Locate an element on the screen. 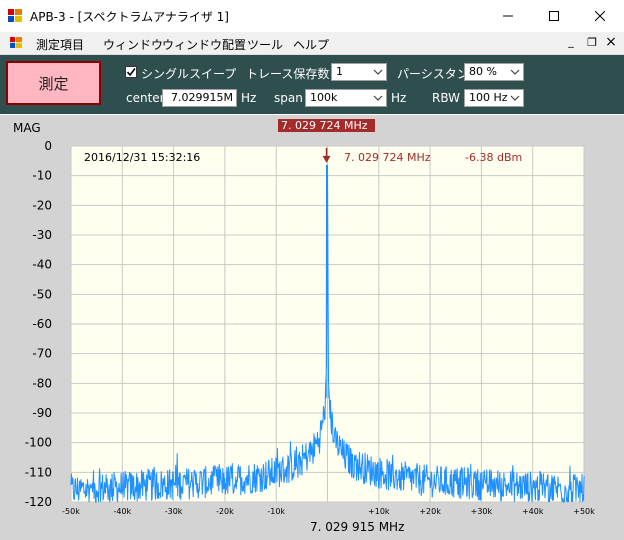 Image resolution: width=624 pixels, height=540 pixels. center-label: center is located at coordinates (145, 98).